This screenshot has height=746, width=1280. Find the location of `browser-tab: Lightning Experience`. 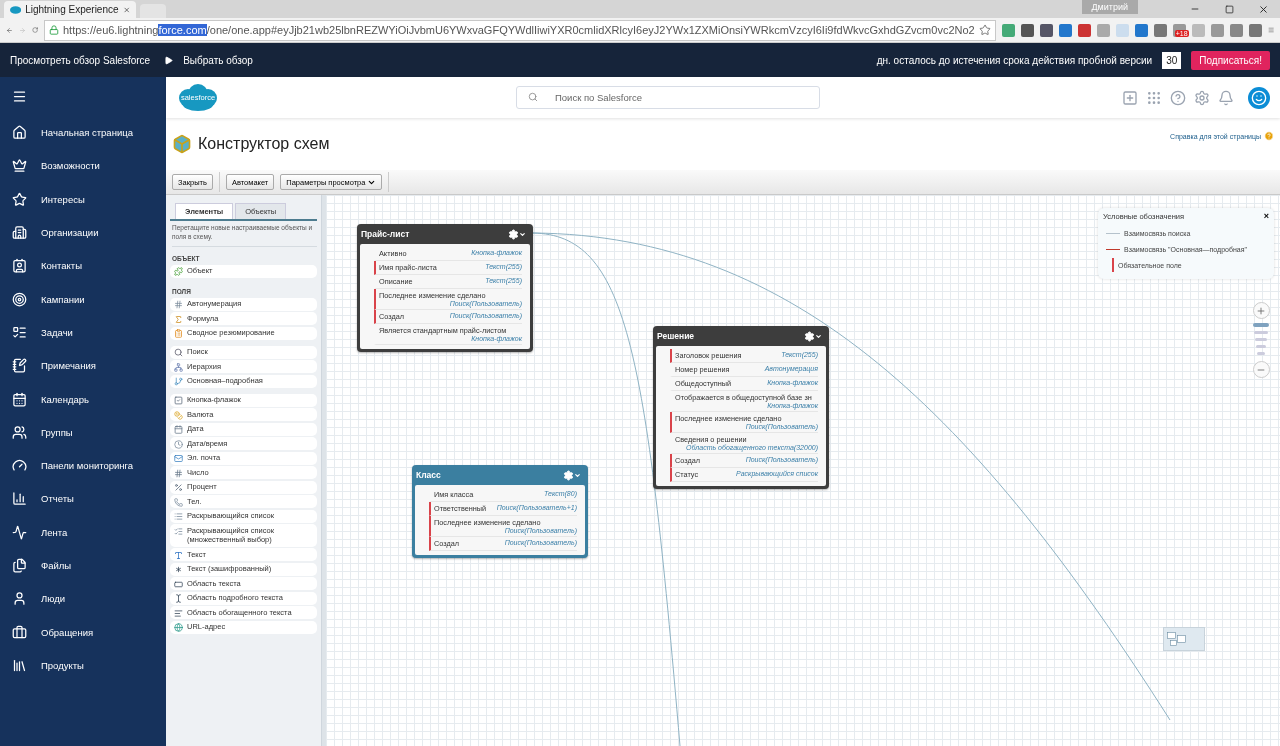

browser-tab: Lightning Experience is located at coordinates (70, 9).